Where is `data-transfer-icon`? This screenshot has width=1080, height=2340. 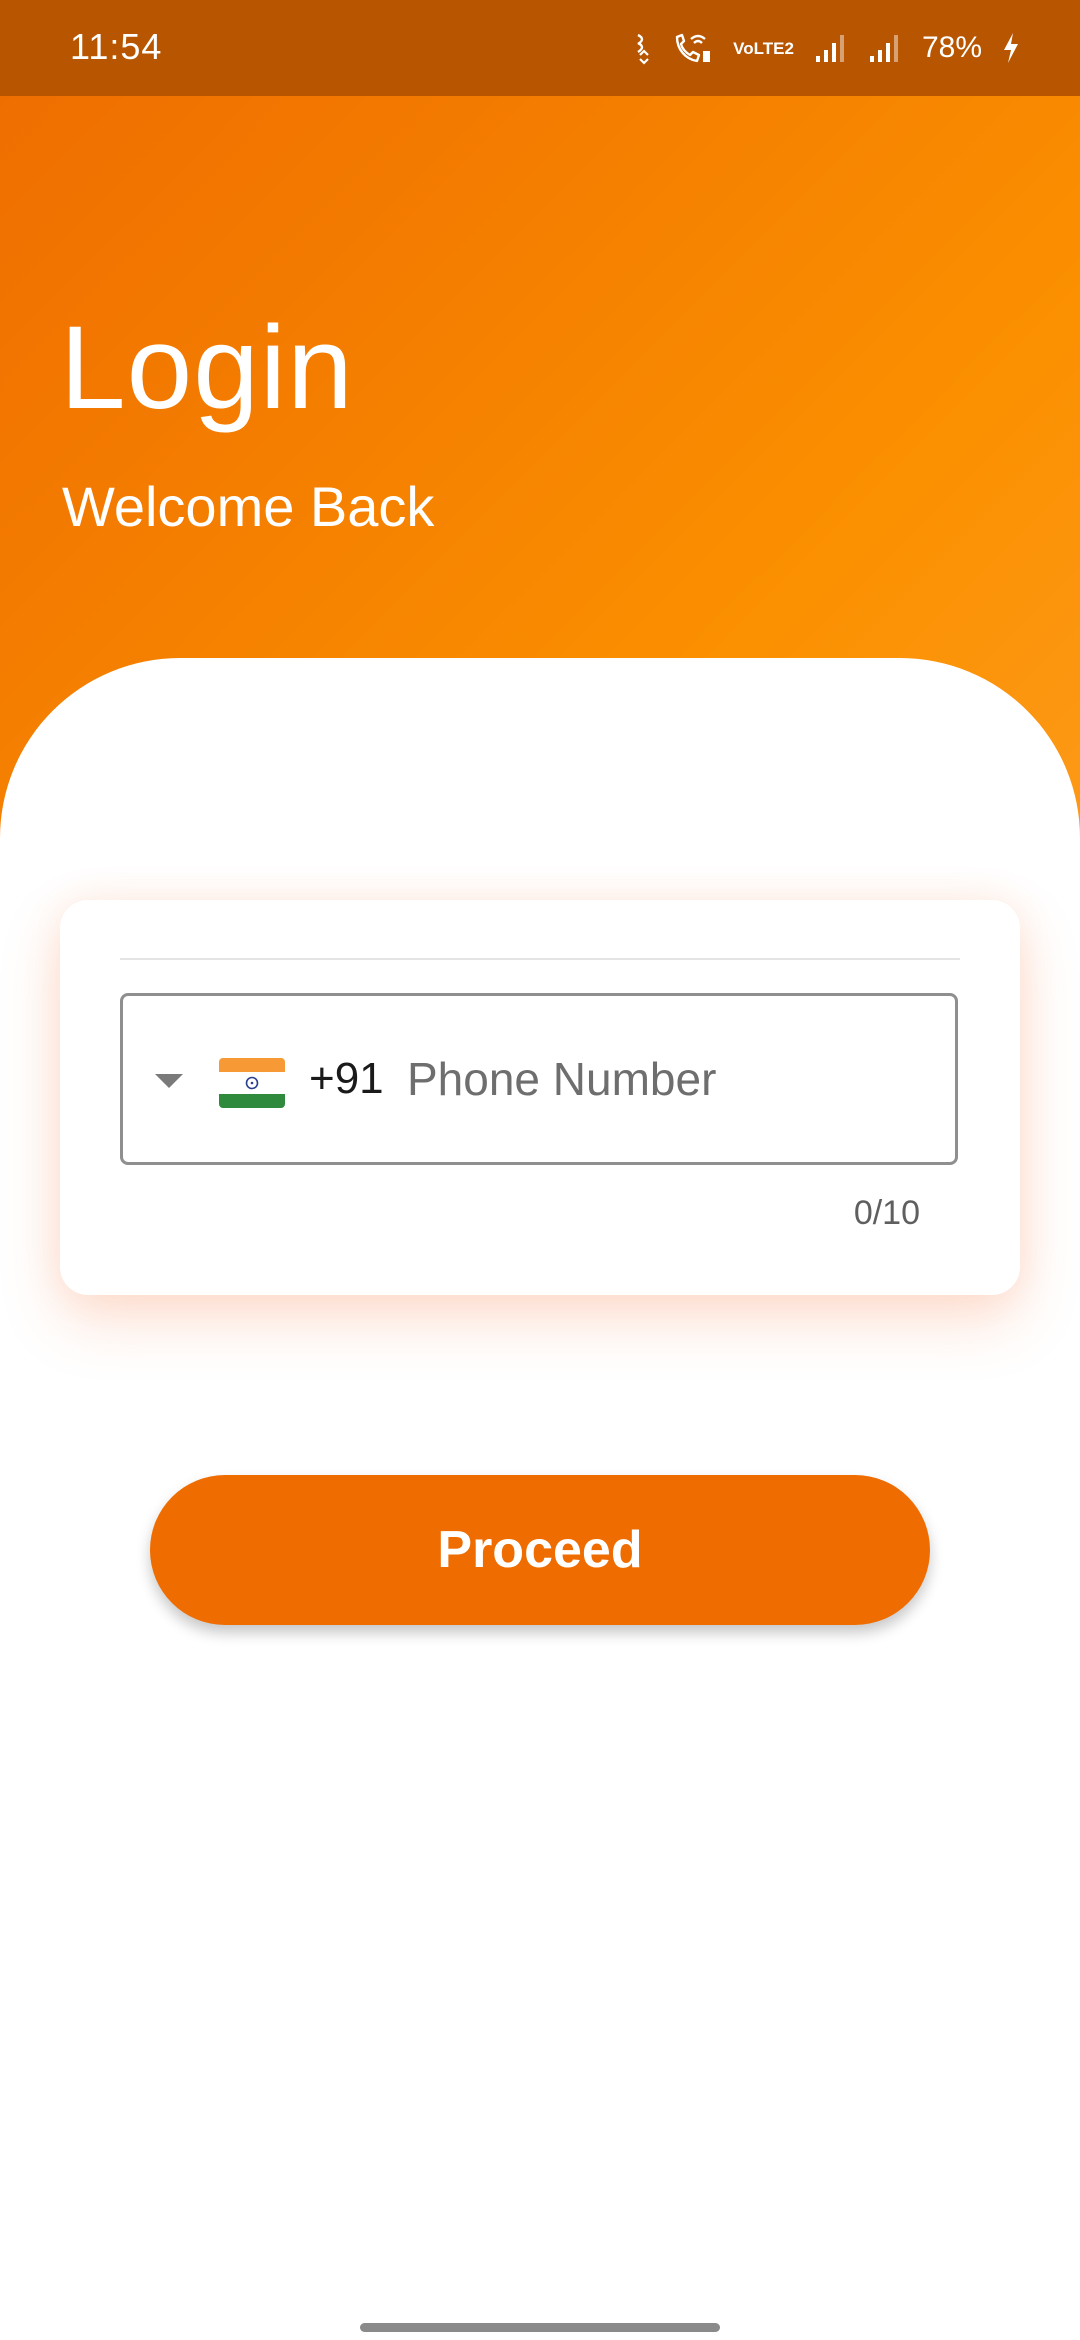 data-transfer-icon is located at coordinates (644, 48).